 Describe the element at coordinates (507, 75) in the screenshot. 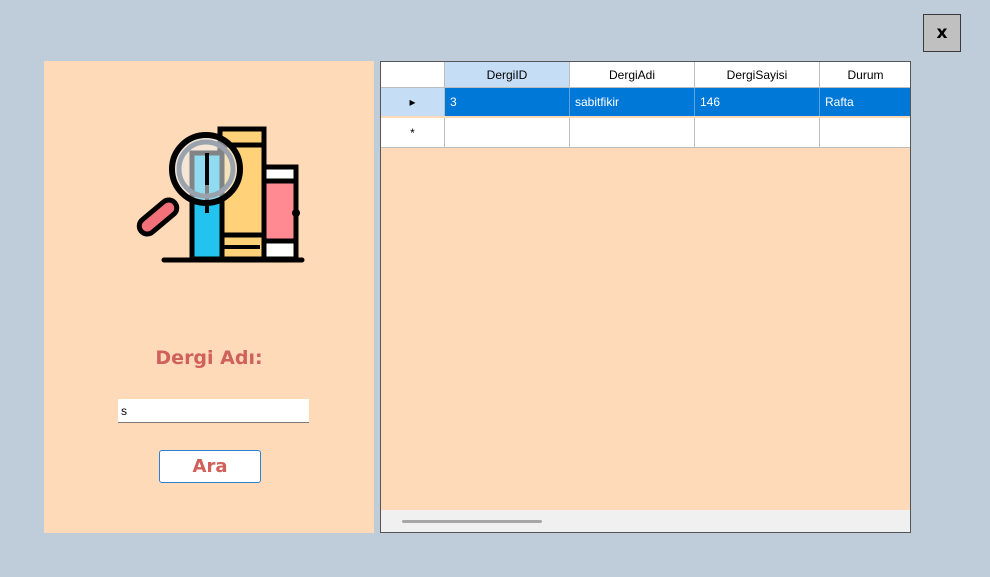

I see `column-header-dergiid: DergiID` at that location.